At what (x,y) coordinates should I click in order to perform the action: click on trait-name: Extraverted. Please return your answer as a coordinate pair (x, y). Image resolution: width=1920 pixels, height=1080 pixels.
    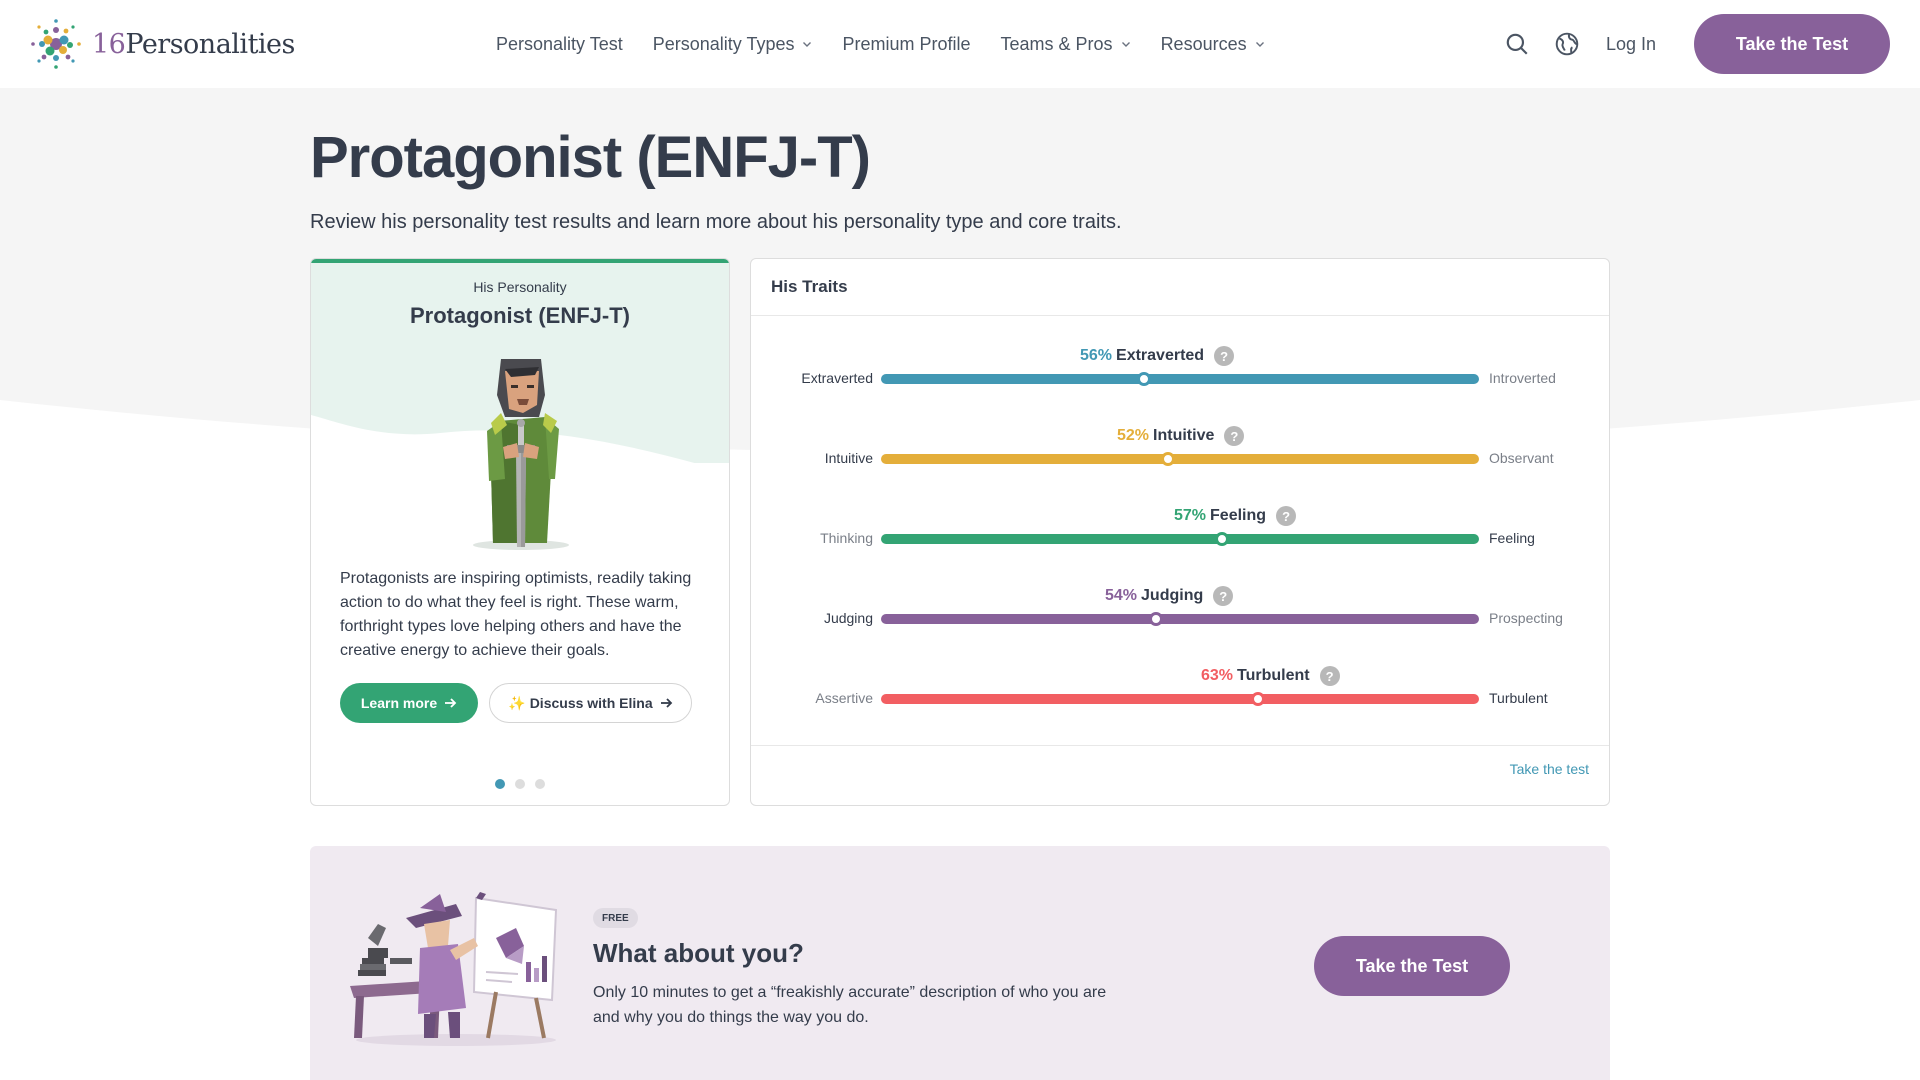
    Looking at the image, I should click on (1160, 355).